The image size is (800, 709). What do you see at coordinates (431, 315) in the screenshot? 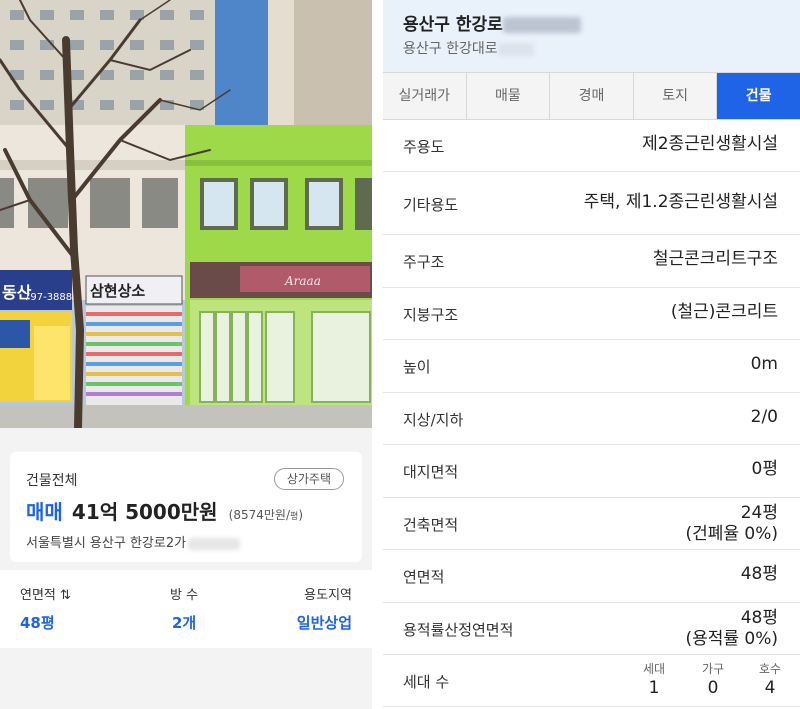
I see `info-label: 지붕구조` at bounding box center [431, 315].